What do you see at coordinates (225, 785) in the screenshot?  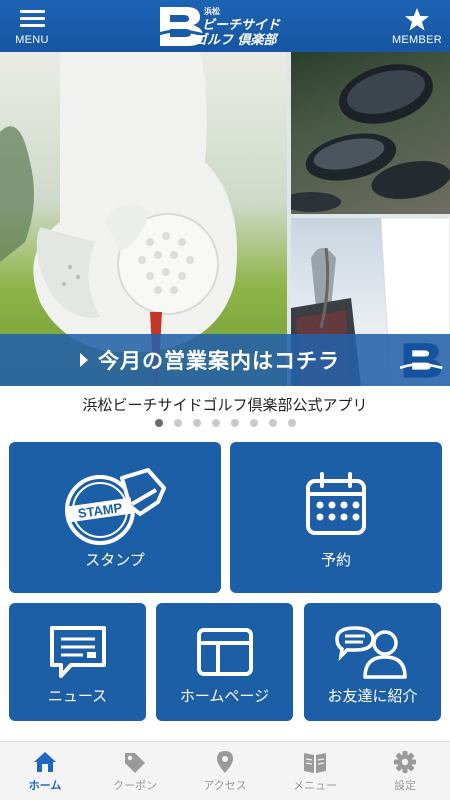 I see `tab-access-label: アクセス` at bounding box center [225, 785].